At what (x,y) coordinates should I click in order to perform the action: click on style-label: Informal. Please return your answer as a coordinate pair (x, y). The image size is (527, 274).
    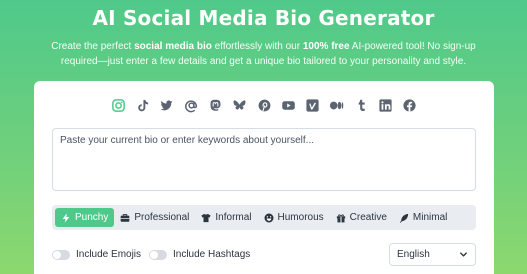
    Looking at the image, I should click on (233, 217).